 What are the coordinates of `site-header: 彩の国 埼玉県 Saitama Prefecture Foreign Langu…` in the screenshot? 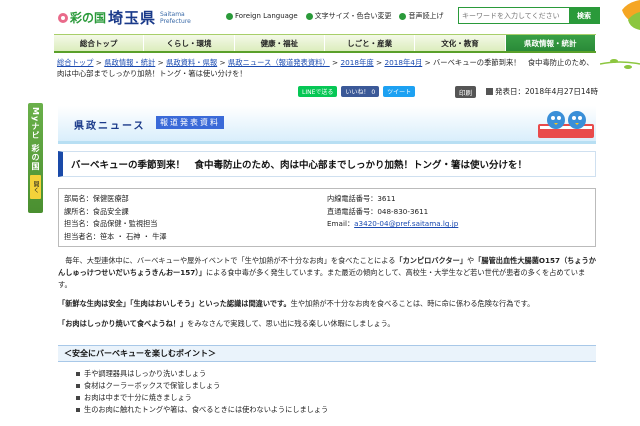 It's located at (320, 17).